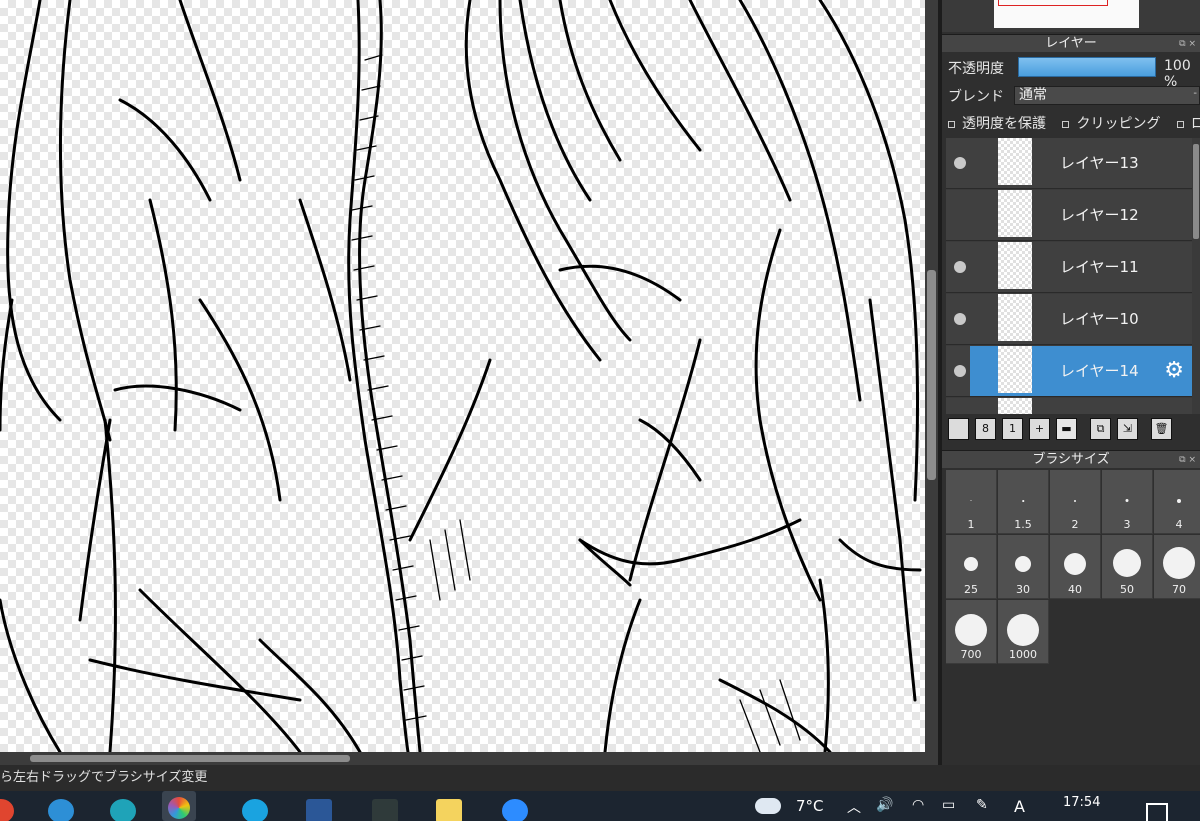 The width and height of the screenshot is (1200, 821). What do you see at coordinates (1196, 191) in the screenshot?
I see `layer-list-scroll-thumb` at bounding box center [1196, 191].